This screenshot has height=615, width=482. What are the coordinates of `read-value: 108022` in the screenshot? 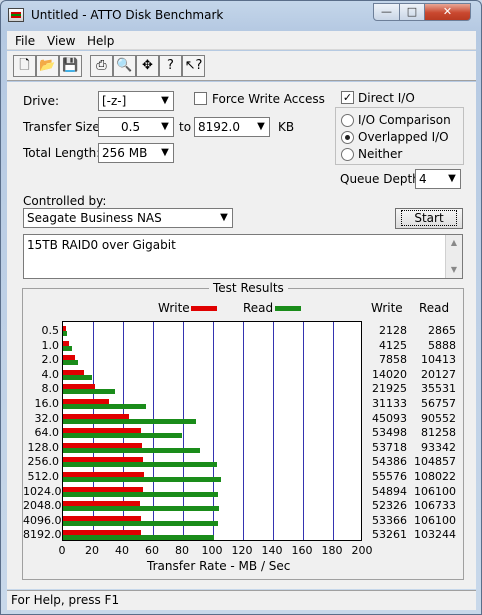 It's located at (435, 476).